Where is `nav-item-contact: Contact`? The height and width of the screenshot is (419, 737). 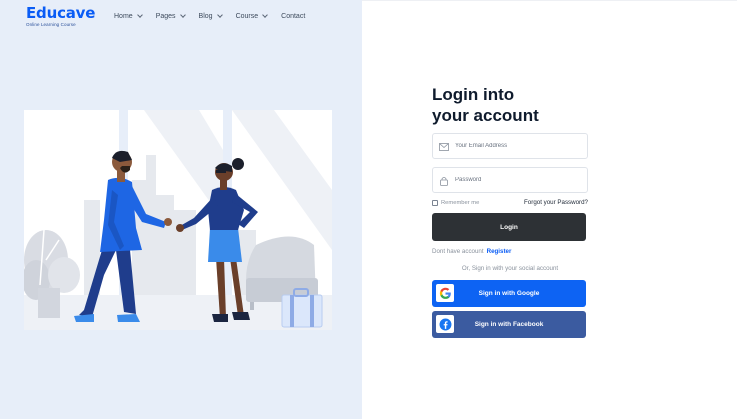 nav-item-contact: Contact is located at coordinates (293, 16).